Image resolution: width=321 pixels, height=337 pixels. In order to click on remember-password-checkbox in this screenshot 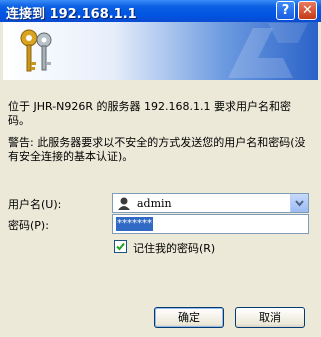, I will do `click(120, 246)`.